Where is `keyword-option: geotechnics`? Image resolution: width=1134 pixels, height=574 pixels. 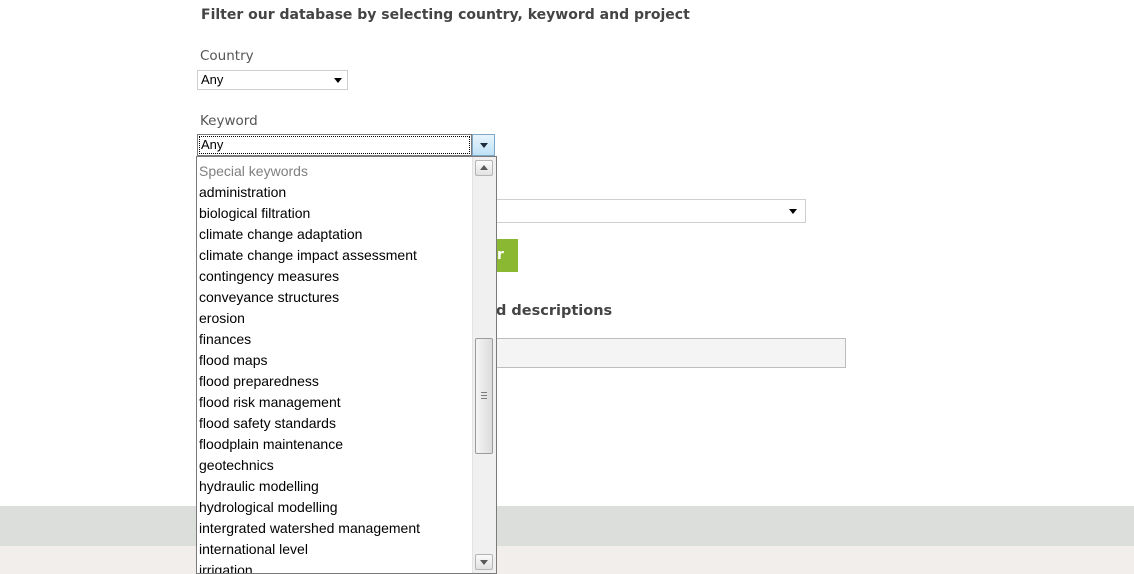 keyword-option: geotechnics is located at coordinates (334, 465).